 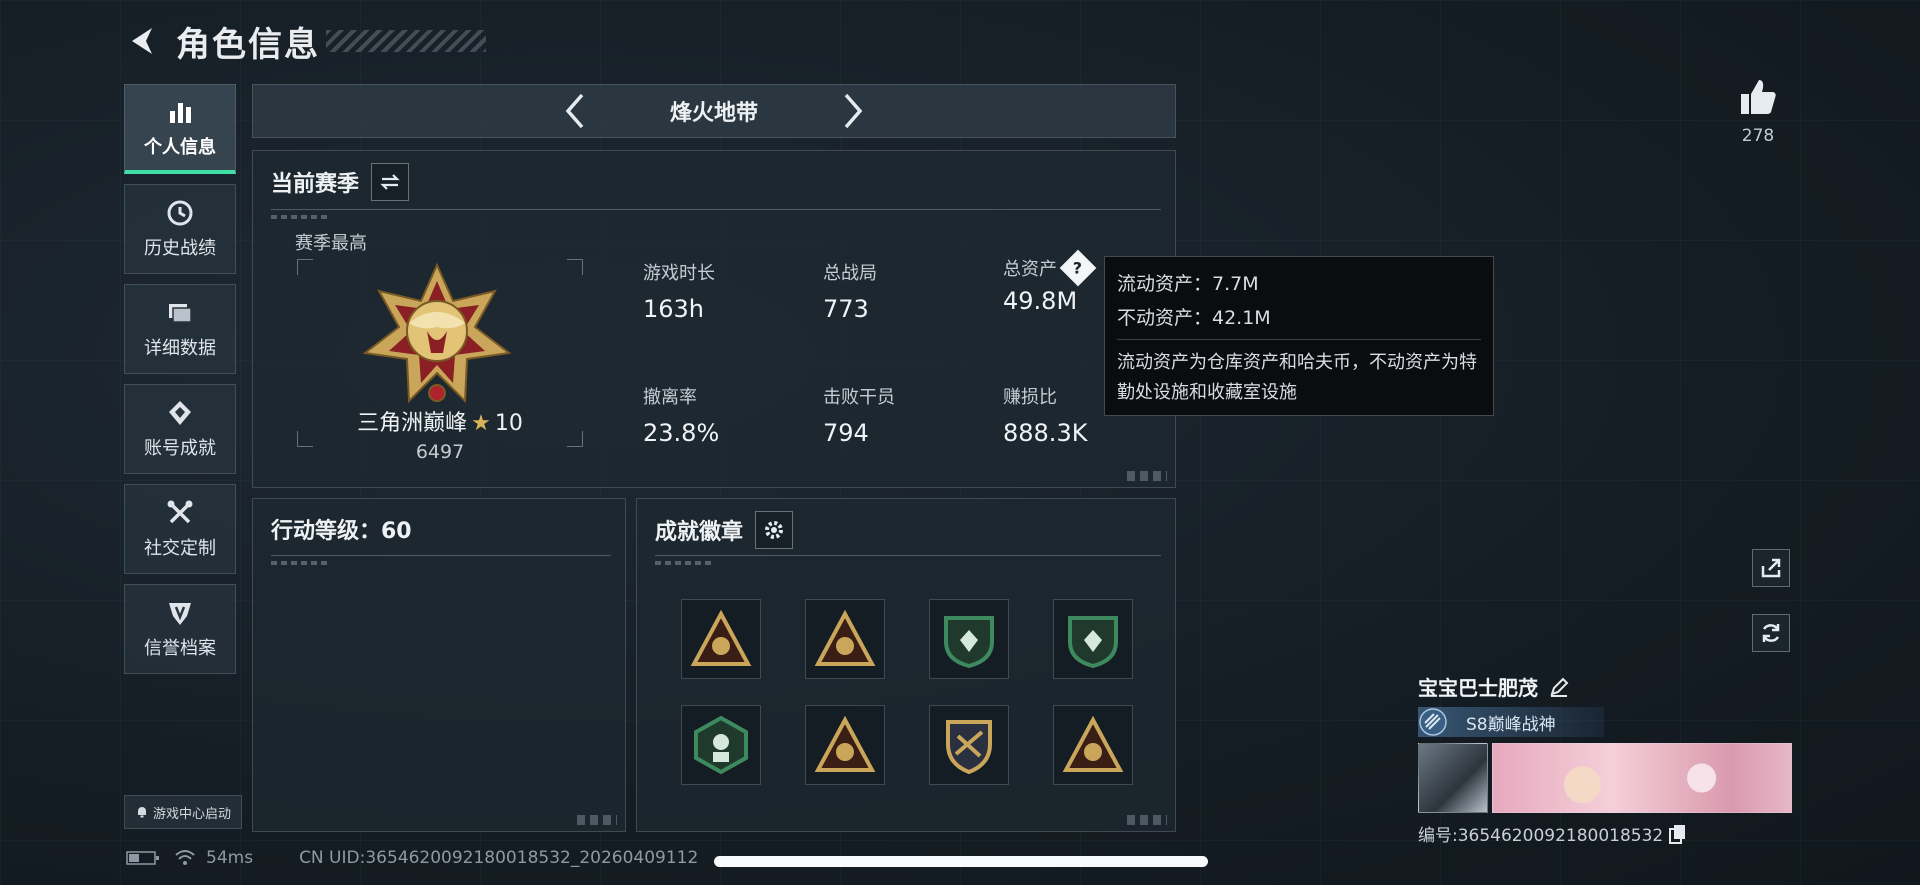 I want to click on sidebar-item-credit: 信誉档案, so click(x=180, y=629).